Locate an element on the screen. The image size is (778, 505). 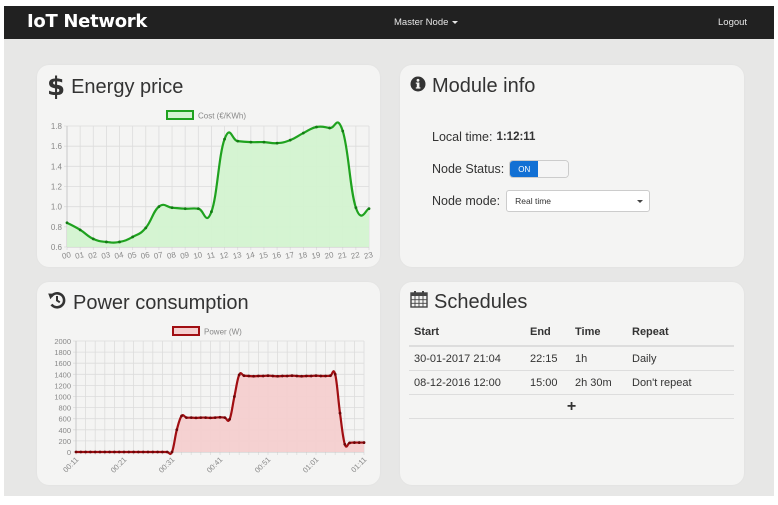
add-schedule-row: + is located at coordinates (571, 406).